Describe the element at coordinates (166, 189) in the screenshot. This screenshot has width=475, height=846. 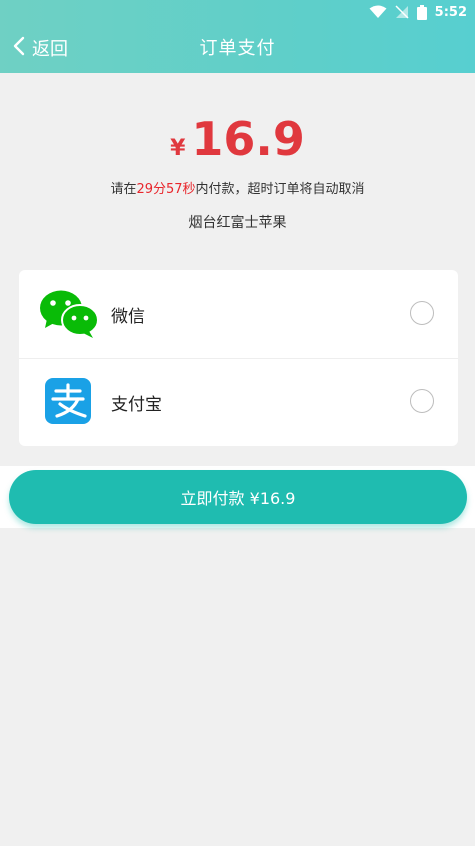
I see `countdown-timer: 29分57秒` at that location.